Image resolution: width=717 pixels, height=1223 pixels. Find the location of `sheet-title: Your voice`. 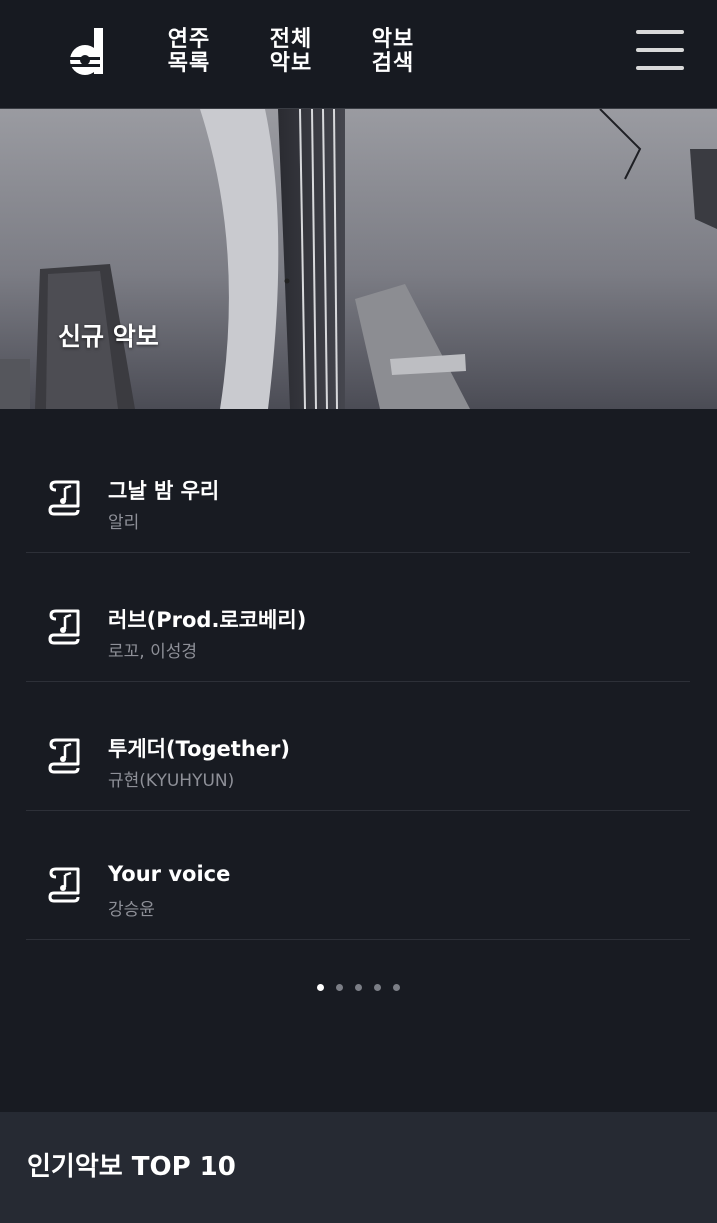

sheet-title: Your voice is located at coordinates (169, 874).